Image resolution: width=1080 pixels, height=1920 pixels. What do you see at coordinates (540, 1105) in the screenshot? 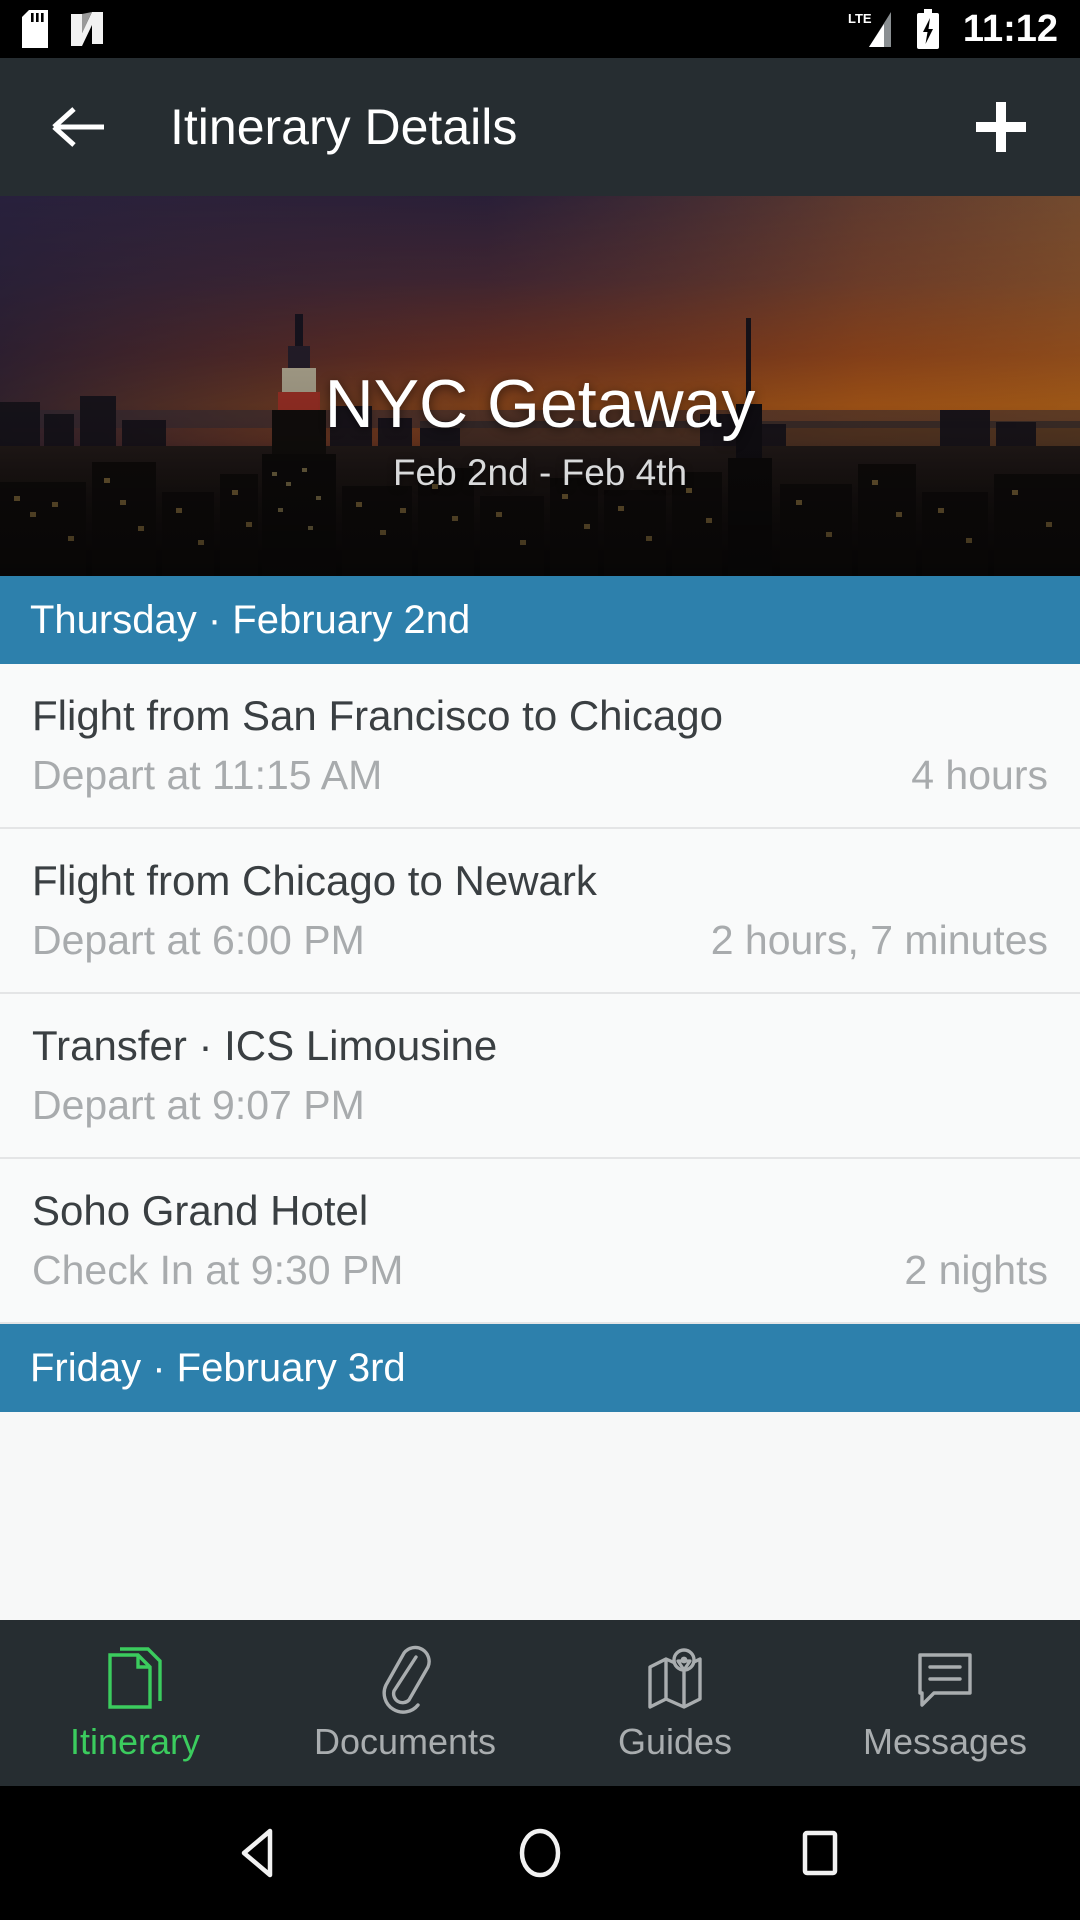
I see `event-detail-row: Depart at 9:07 PM` at bounding box center [540, 1105].